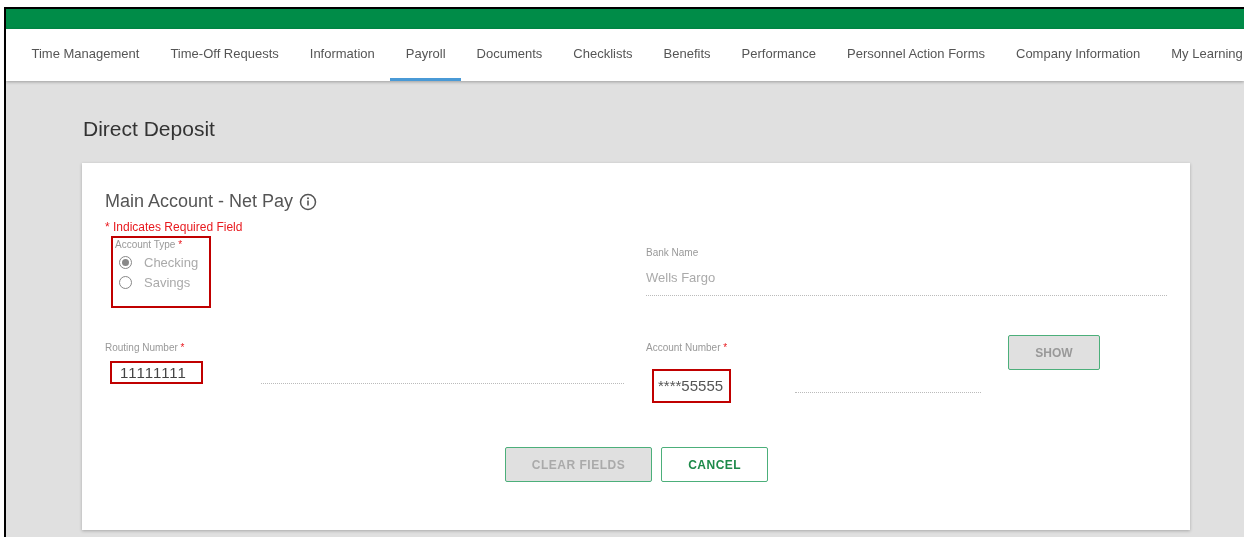 The width and height of the screenshot is (1244, 537). What do you see at coordinates (149, 244) in the screenshot?
I see `field-label: Account Type *` at bounding box center [149, 244].